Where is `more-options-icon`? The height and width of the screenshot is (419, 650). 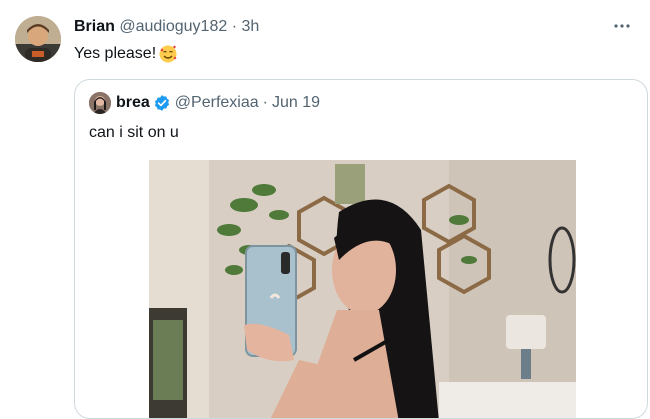 more-options-icon is located at coordinates (622, 26).